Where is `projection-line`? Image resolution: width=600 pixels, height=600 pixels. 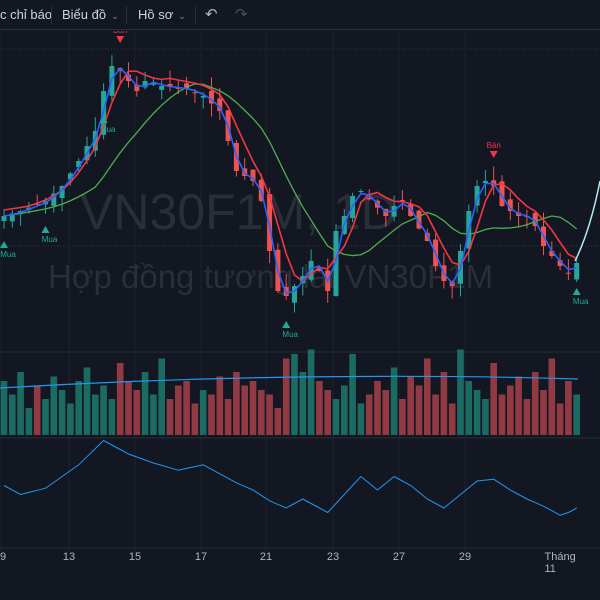 projection-line is located at coordinates (587, 221).